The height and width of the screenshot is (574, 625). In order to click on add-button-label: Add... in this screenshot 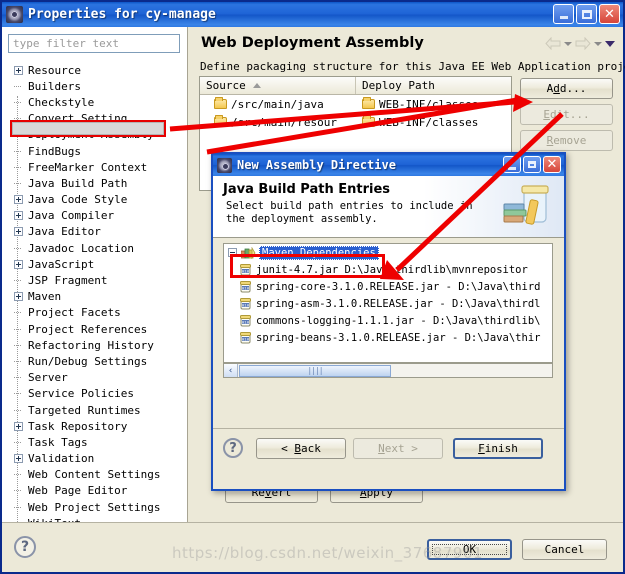, I will do `click(566, 88)`.